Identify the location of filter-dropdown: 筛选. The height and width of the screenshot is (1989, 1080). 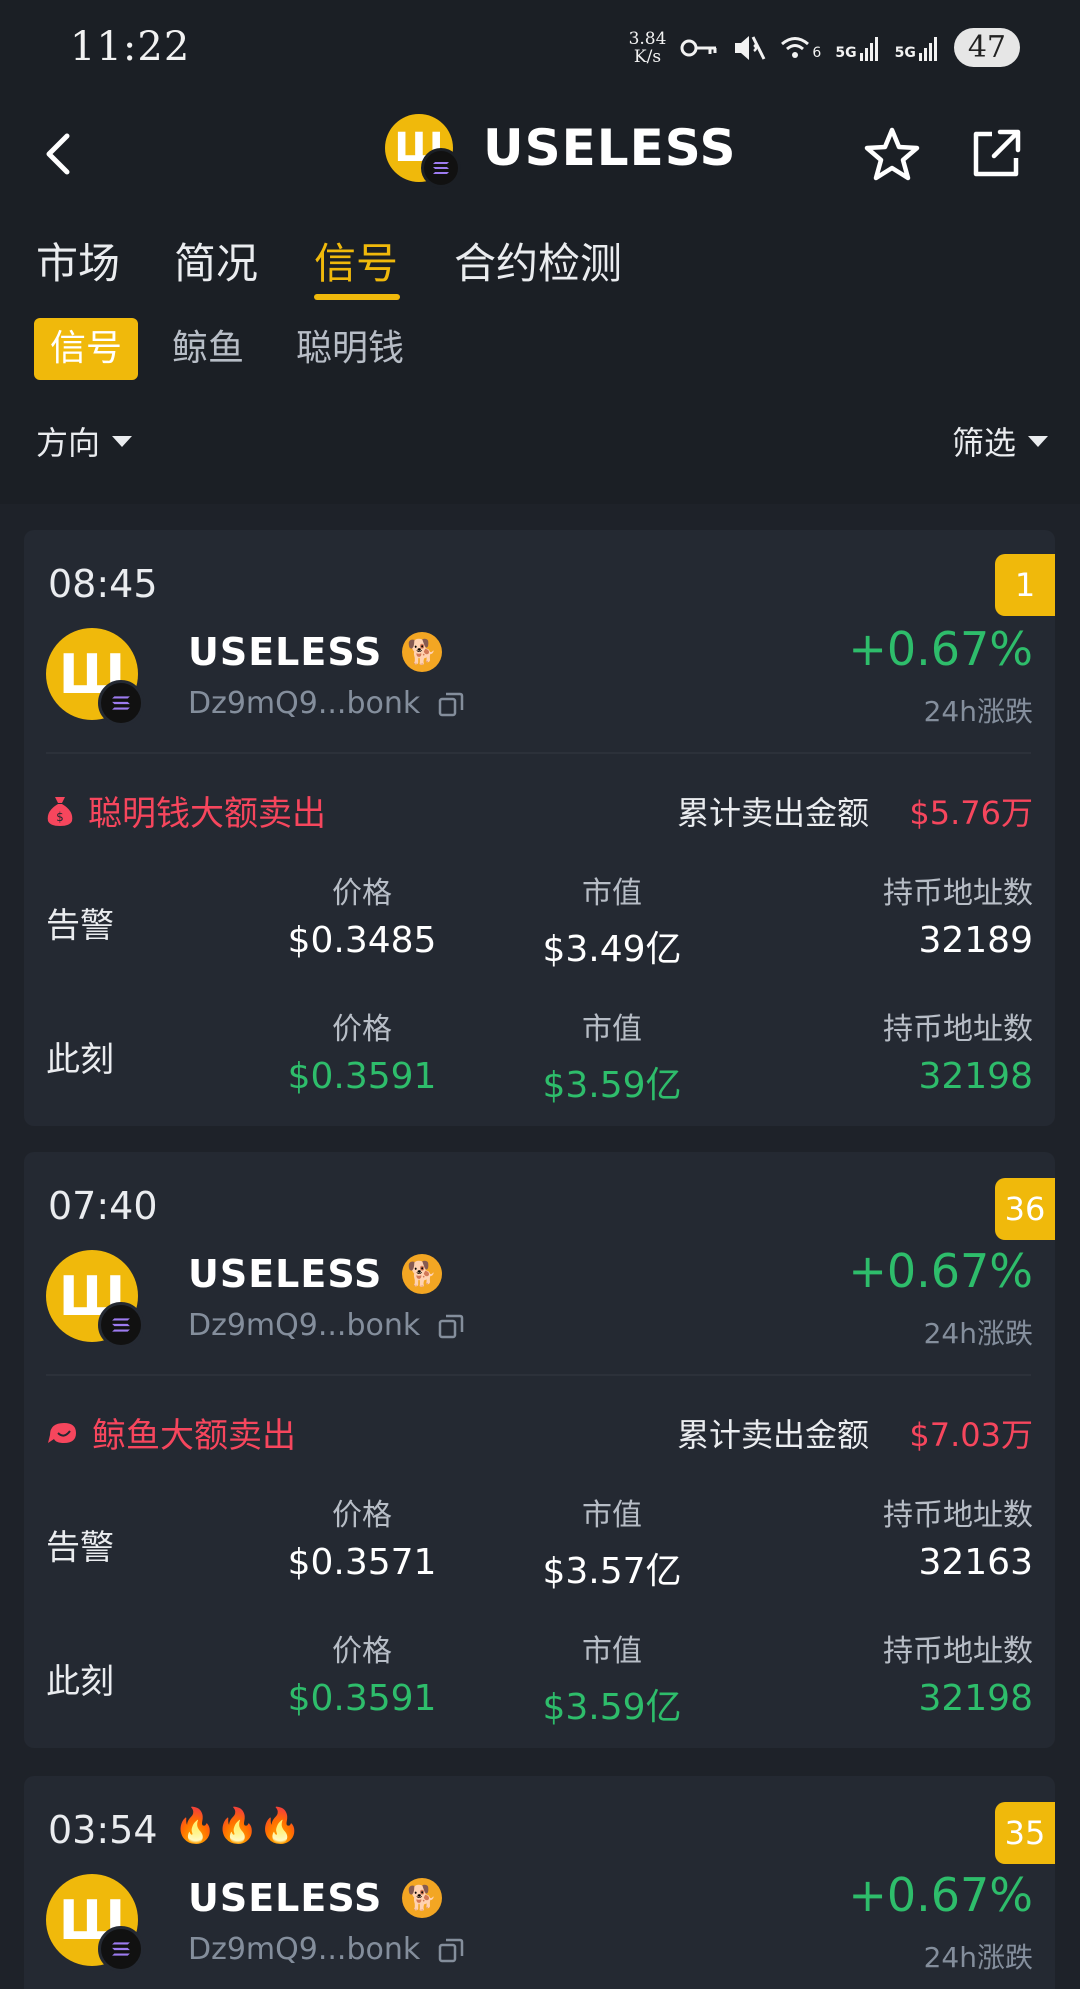
(1000, 441).